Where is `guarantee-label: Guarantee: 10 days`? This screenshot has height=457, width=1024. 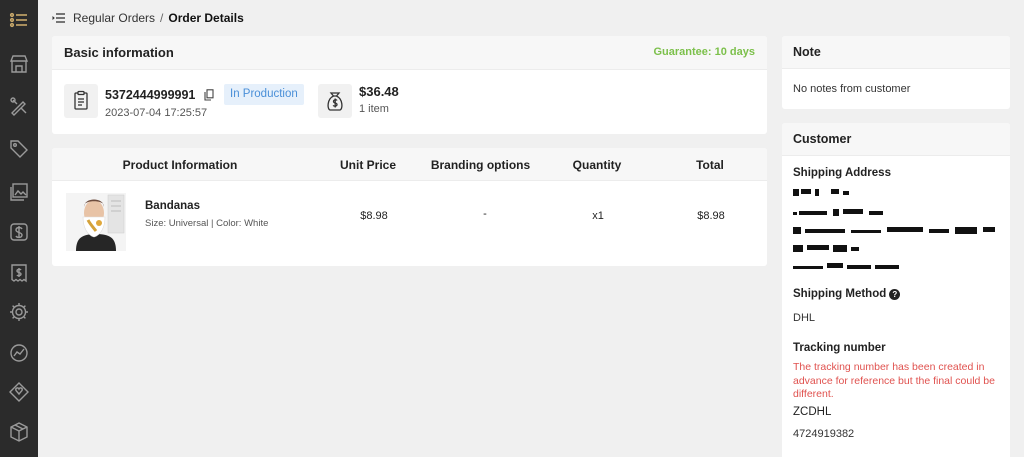 guarantee-label: Guarantee: 10 days is located at coordinates (704, 52).